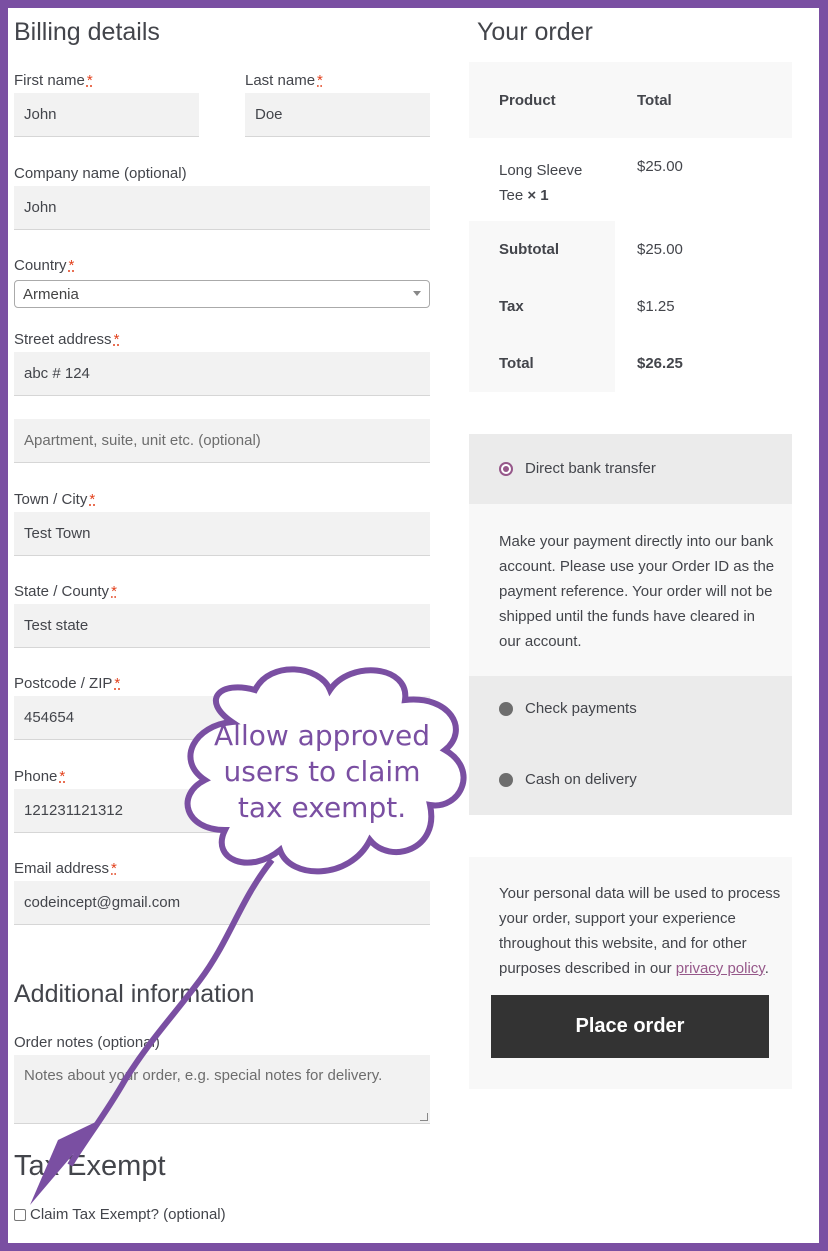 The height and width of the screenshot is (1251, 828). What do you see at coordinates (171, 1012) in the screenshot?
I see `annotation-arrow-line` at bounding box center [171, 1012].